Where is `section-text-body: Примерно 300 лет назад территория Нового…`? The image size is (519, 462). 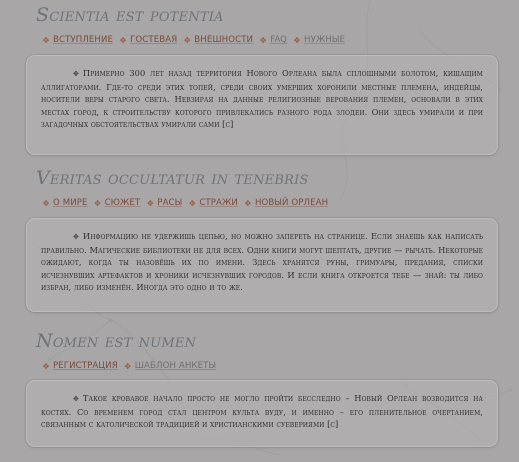 section-text-body: Примерно 300 лет назад территория Нового… is located at coordinates (262, 99).